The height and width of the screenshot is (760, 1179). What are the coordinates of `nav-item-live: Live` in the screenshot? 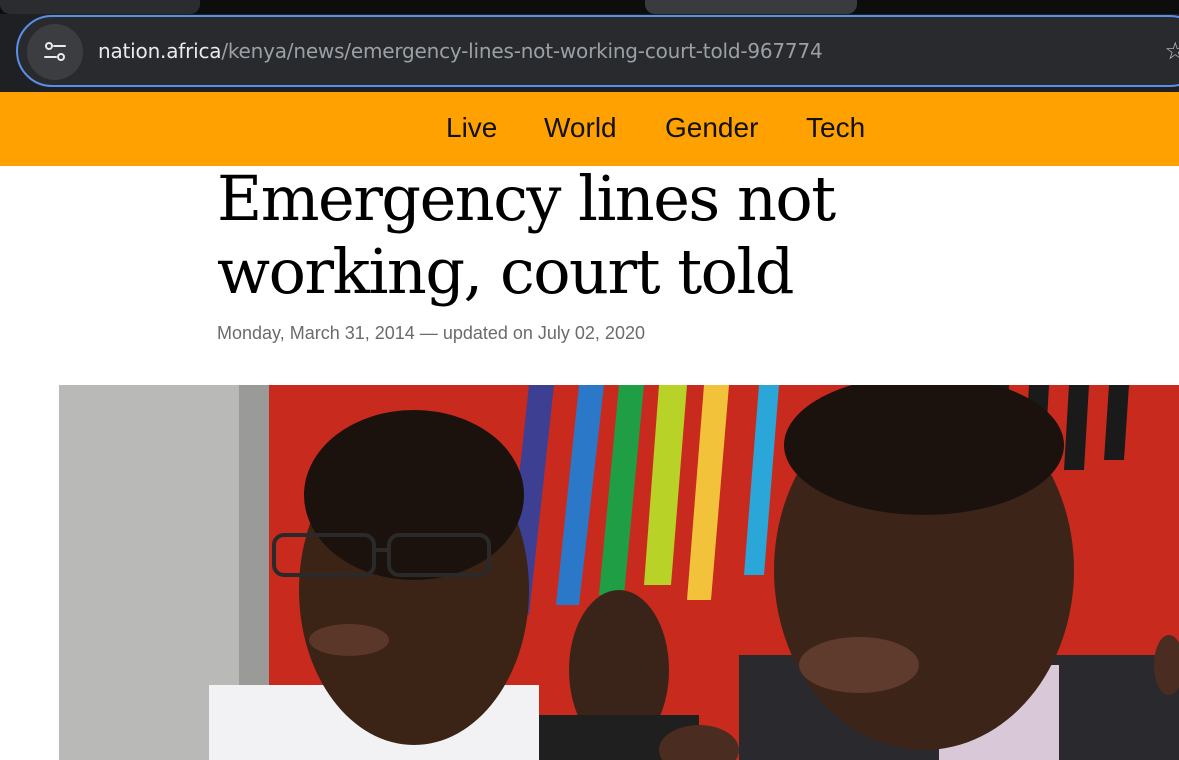 It's located at (471, 128).